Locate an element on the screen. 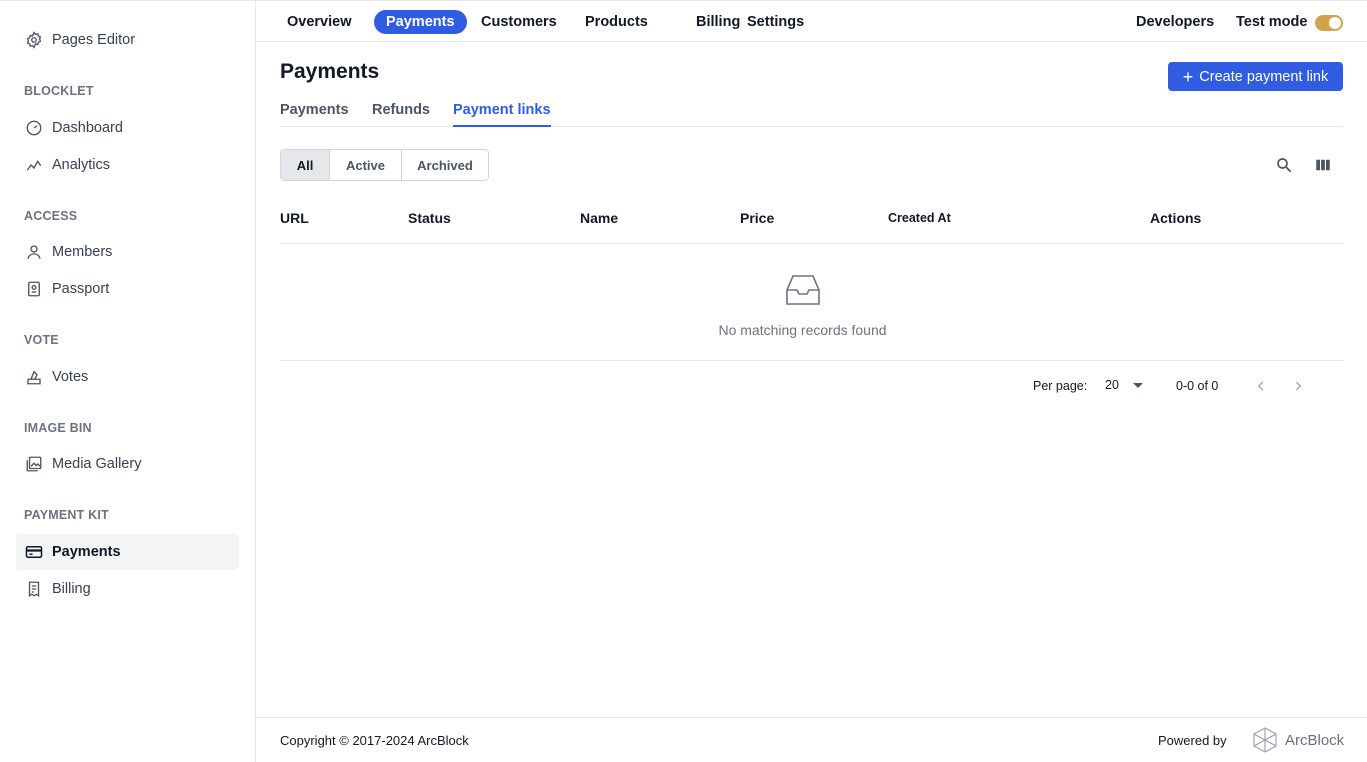 Image resolution: width=1367 pixels, height=762 pixels. arcblock-logo-icon is located at coordinates (1265, 740).